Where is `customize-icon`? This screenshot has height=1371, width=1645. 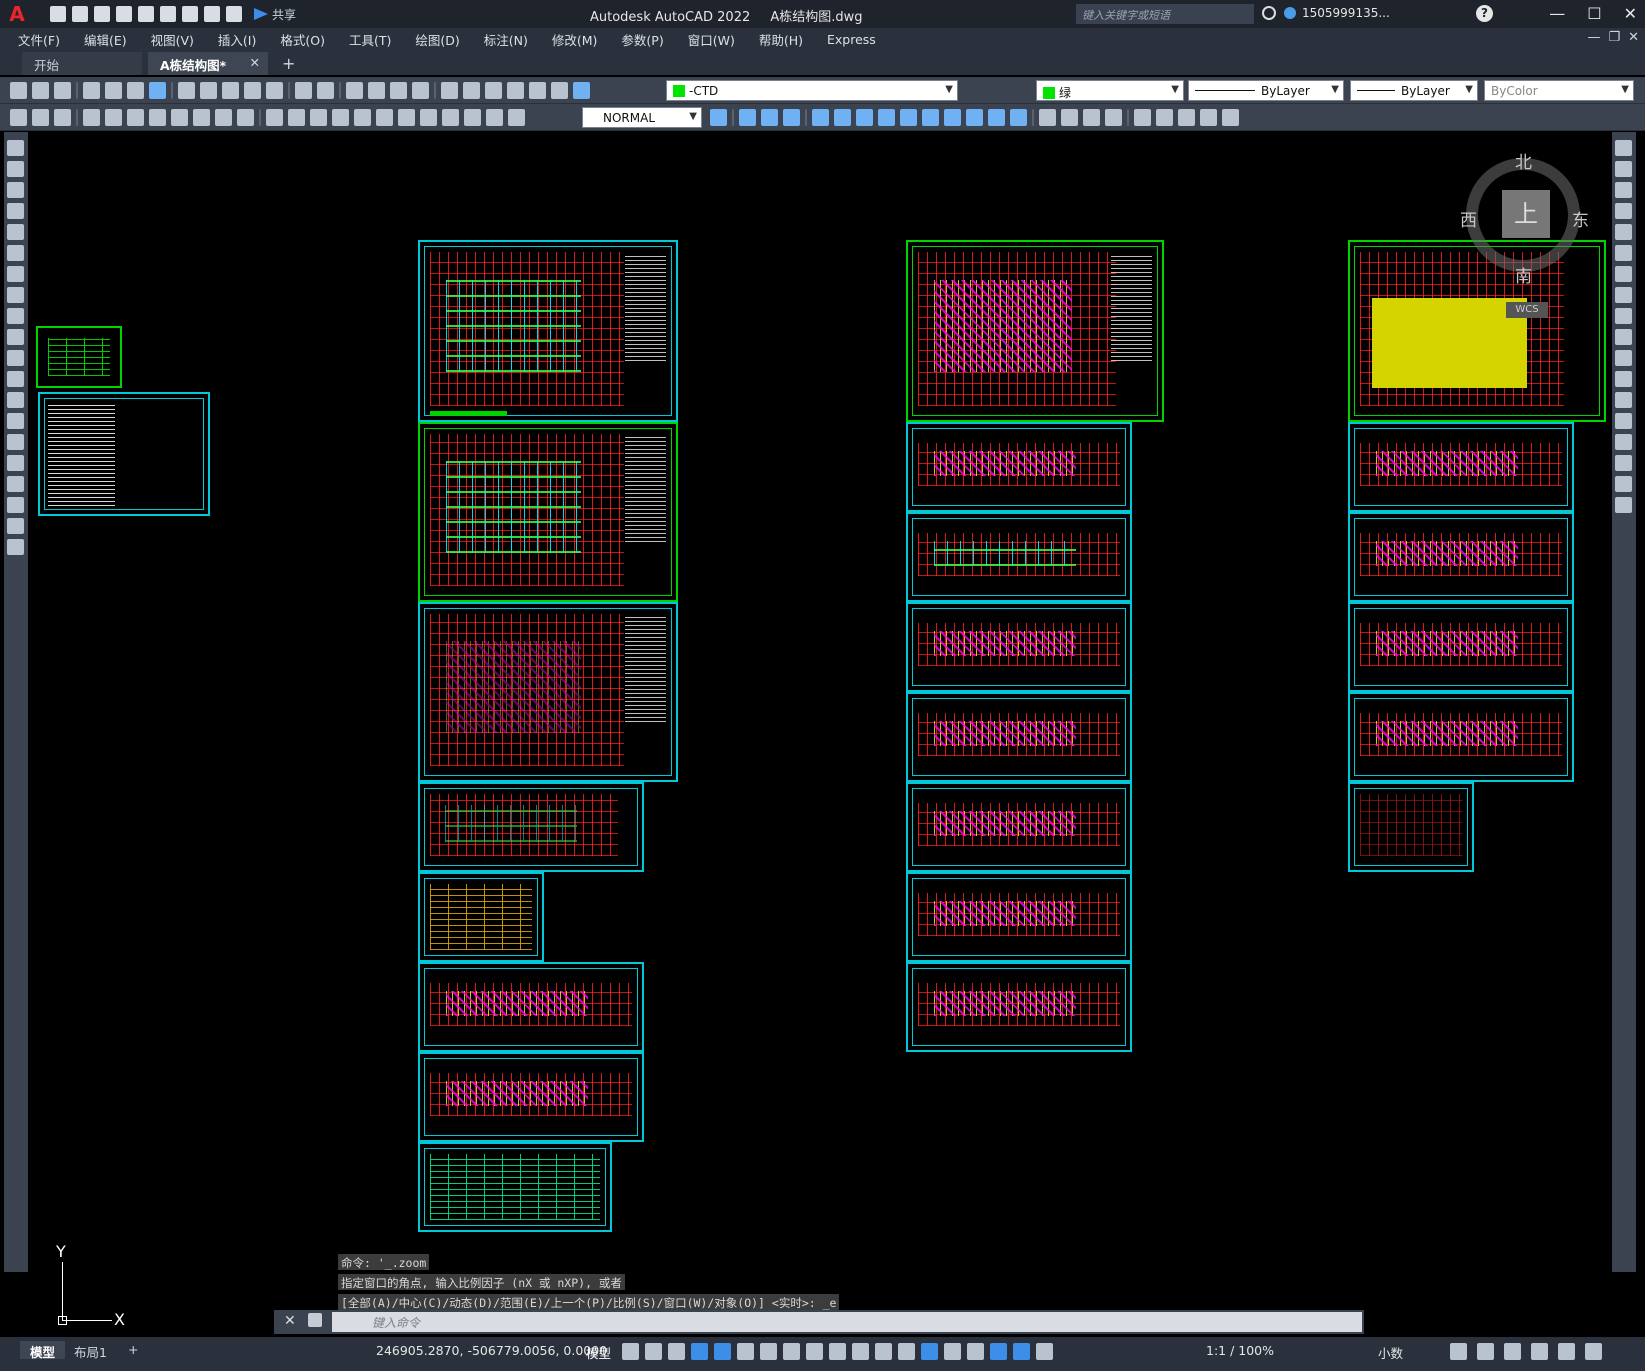 customize-icon is located at coordinates (1593, 1351).